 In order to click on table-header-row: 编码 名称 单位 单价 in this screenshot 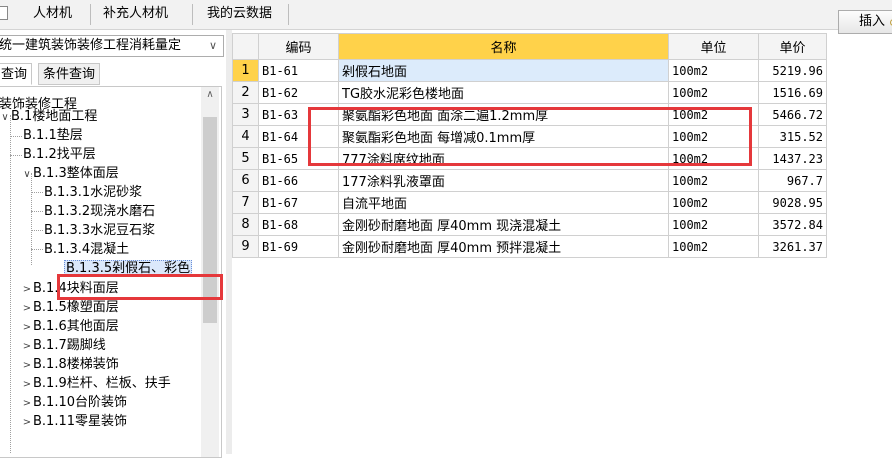, I will do `click(529, 46)`.